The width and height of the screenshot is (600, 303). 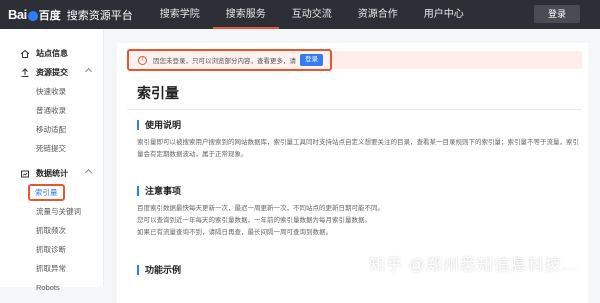 I want to click on sidebar-item-robots: Robots, so click(x=51, y=287).